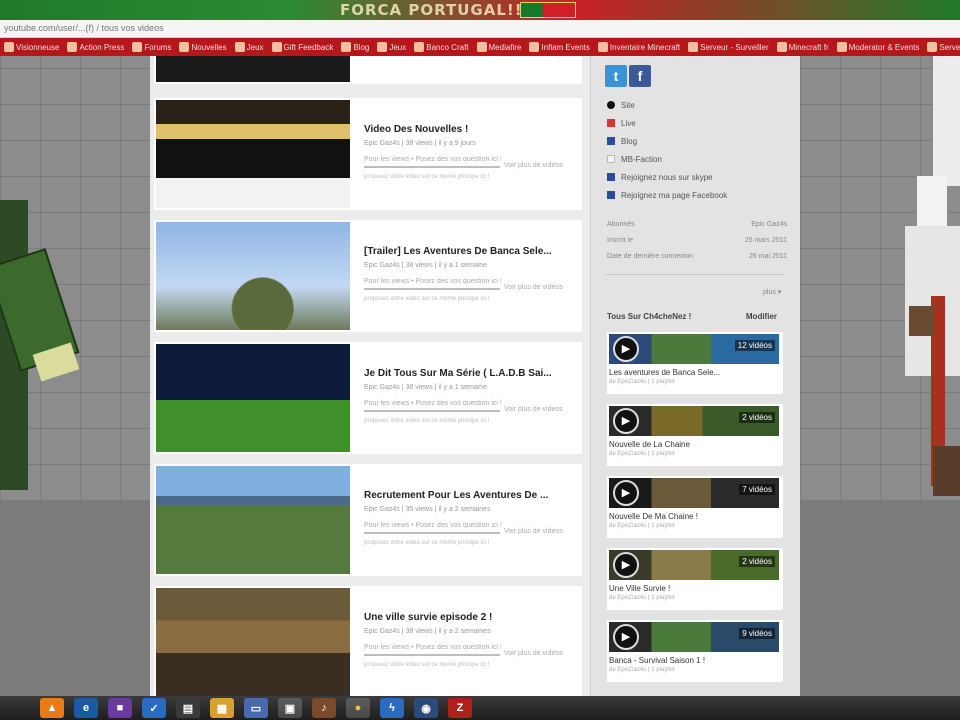 This screenshot has width=960, height=720. What do you see at coordinates (694, 493) in the screenshot?
I see `playlist-thumbnail: ▶ 7 vidéos` at bounding box center [694, 493].